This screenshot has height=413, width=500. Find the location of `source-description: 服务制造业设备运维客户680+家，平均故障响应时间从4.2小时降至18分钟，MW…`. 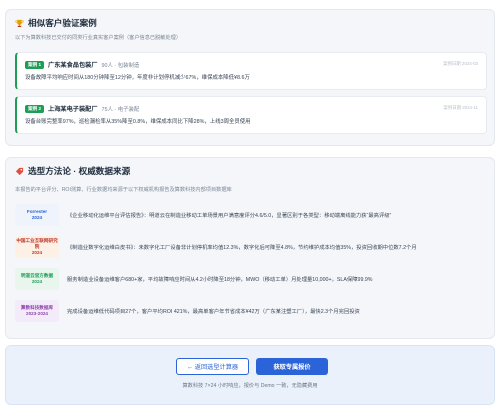

source-description: 服务制造业设备运维客户680+家，平均故障响应时间从4.2小时降至18分钟，MW… is located at coordinates (220, 280).